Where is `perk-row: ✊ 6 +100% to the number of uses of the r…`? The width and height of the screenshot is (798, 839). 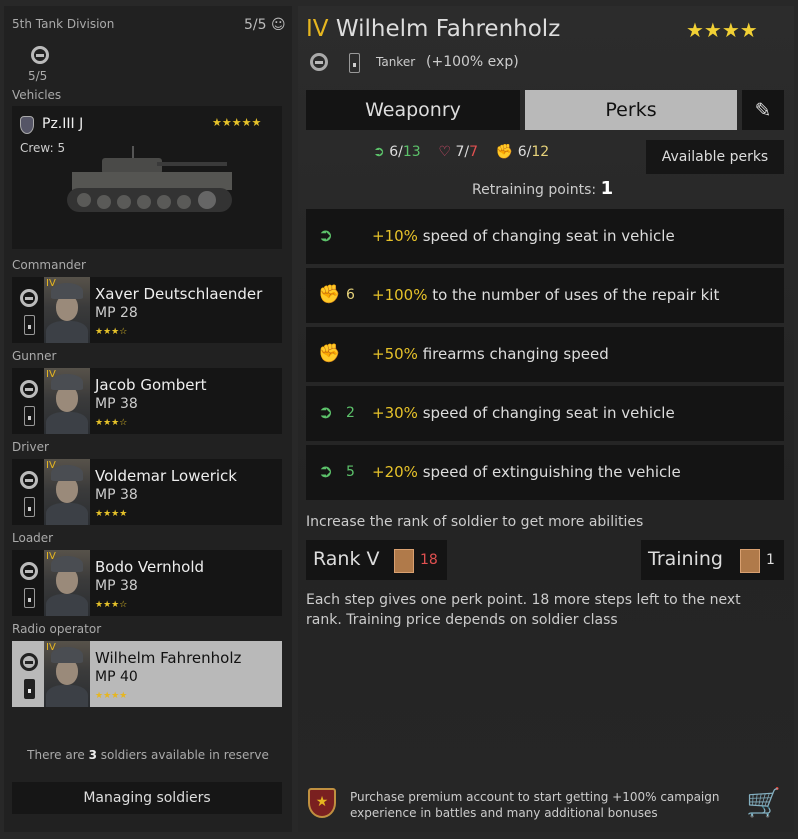 perk-row: ✊ 6 +100% to the number of uses of the r… is located at coordinates (545, 295).